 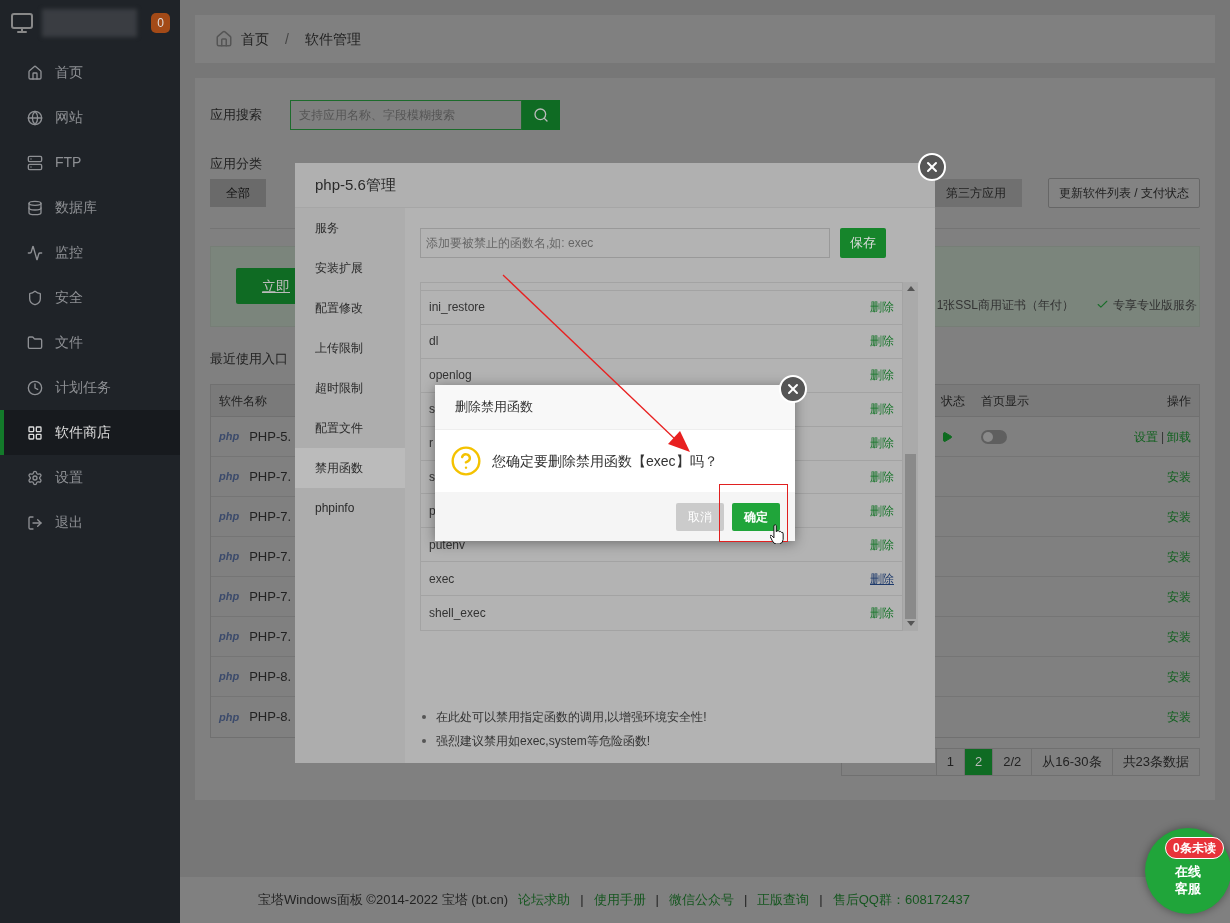 What do you see at coordinates (978, 762) in the screenshot?
I see `page-button: 2` at bounding box center [978, 762].